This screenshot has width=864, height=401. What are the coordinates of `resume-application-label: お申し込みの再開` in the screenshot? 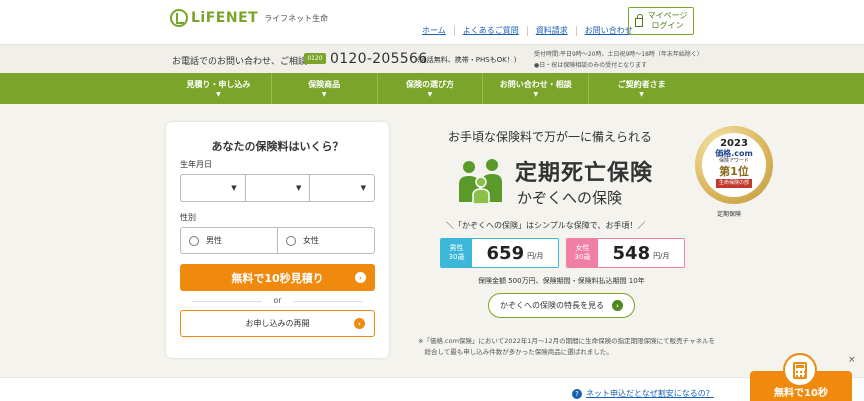 It's located at (277, 323).